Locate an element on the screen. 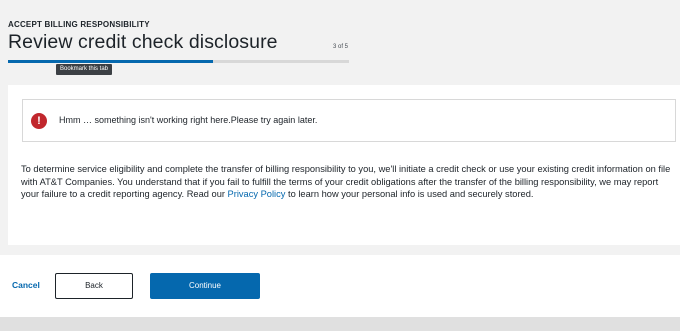  page-title: Review credit check disclosure is located at coordinates (143, 42).